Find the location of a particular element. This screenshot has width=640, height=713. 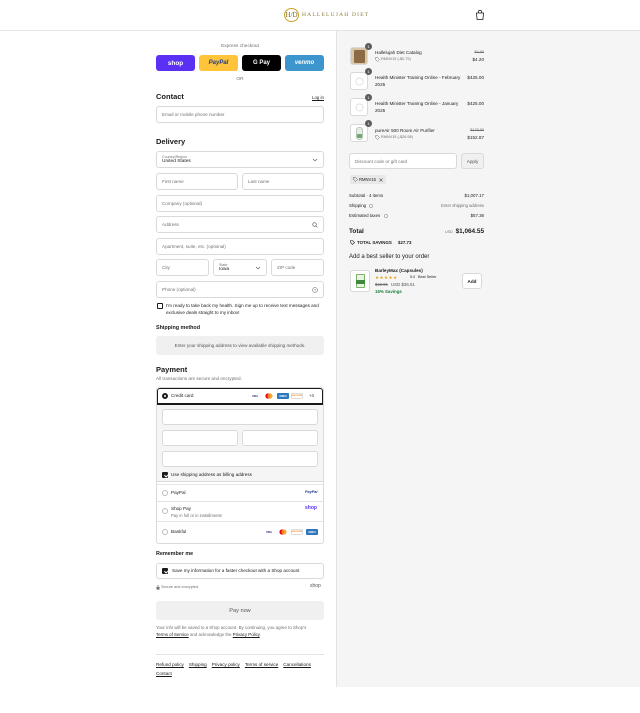

help-circle-icon: ? is located at coordinates (315, 290).